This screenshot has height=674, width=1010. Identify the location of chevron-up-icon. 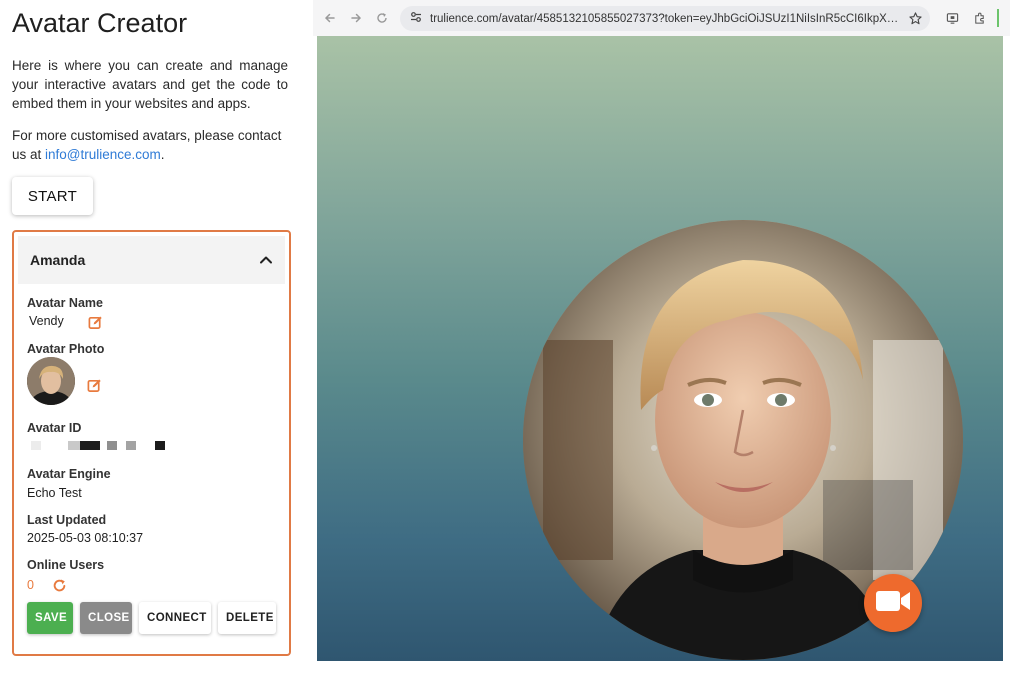
(266, 260).